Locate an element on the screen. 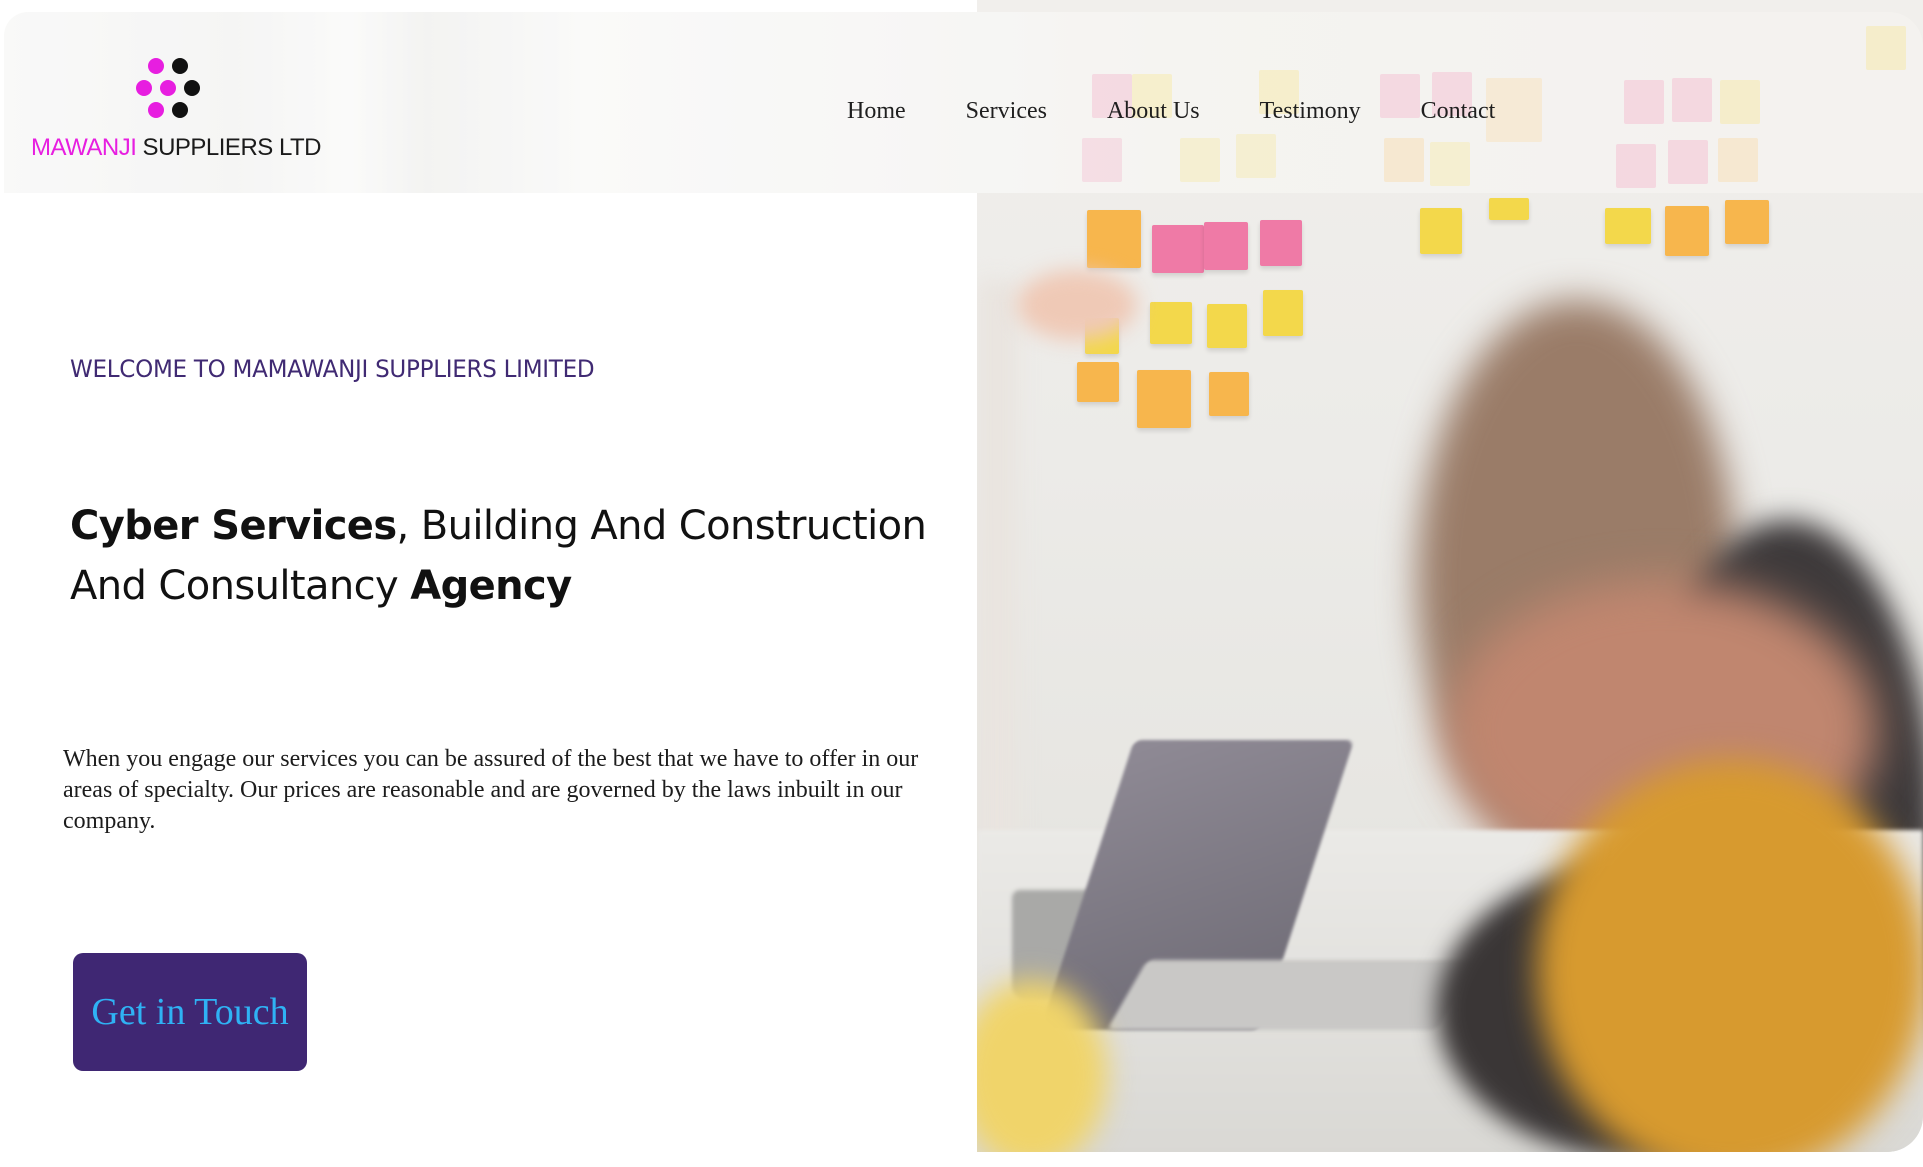 The width and height of the screenshot is (1923, 1167). laptop-base is located at coordinates (1292, 995).